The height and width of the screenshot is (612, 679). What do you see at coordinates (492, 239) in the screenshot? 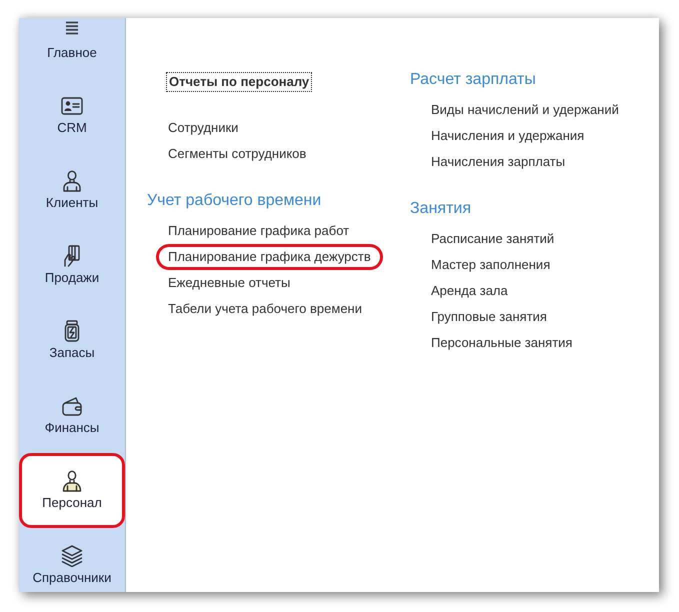
I see `menu-link: Расписание занятий` at bounding box center [492, 239].